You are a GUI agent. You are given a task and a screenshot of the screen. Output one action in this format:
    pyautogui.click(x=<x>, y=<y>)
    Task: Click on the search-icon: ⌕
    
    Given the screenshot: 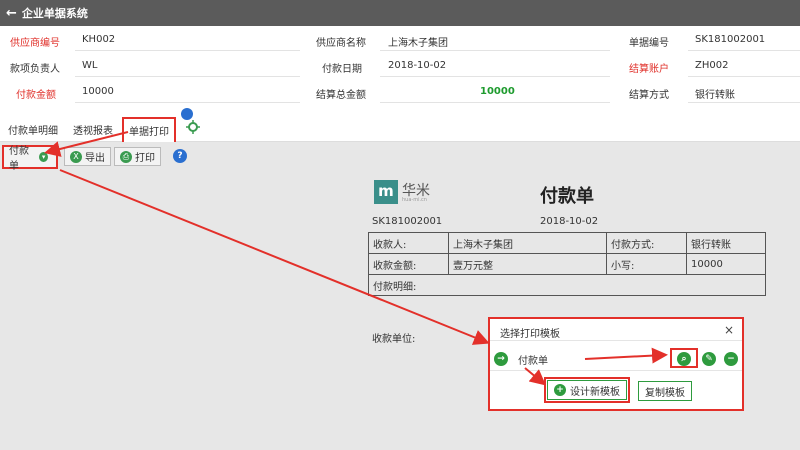 What is the action you would take?
    pyautogui.click(x=684, y=359)
    